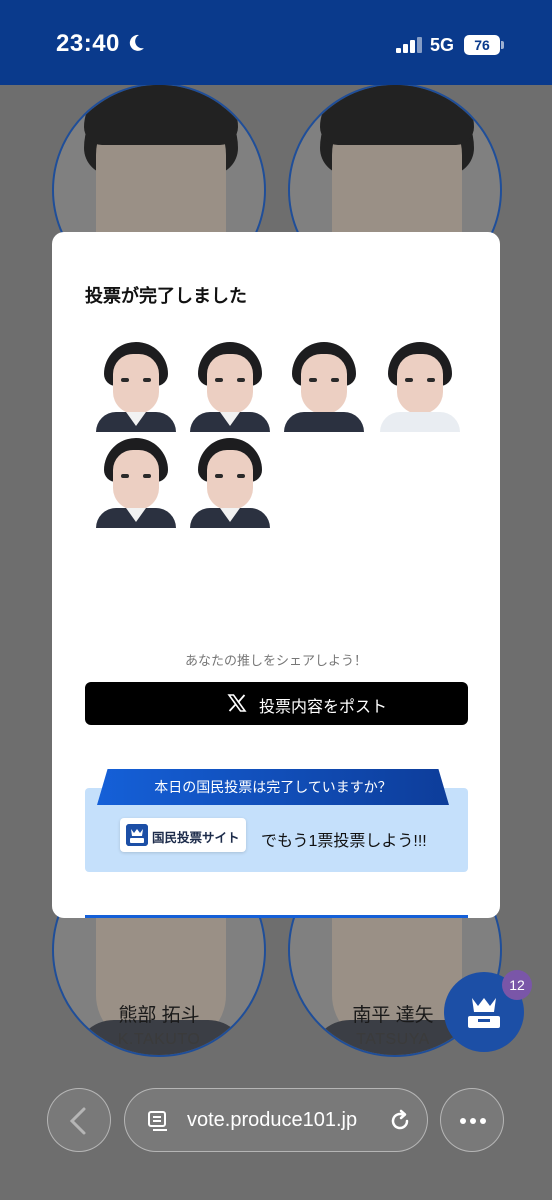 The image size is (552, 1200). I want to click on national-vote-site-button: 国民投票サイト, so click(183, 835).